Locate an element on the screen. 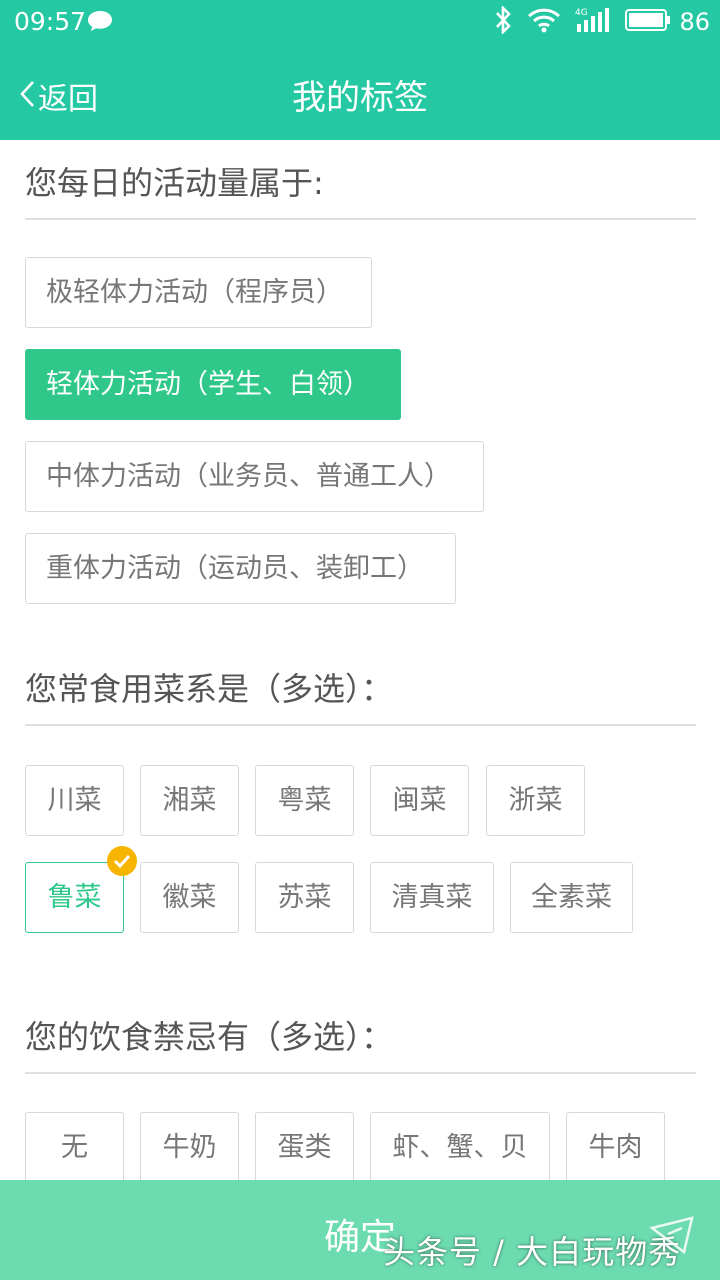  cuisine-chip-vegetarian: 全素菜 is located at coordinates (571, 897).